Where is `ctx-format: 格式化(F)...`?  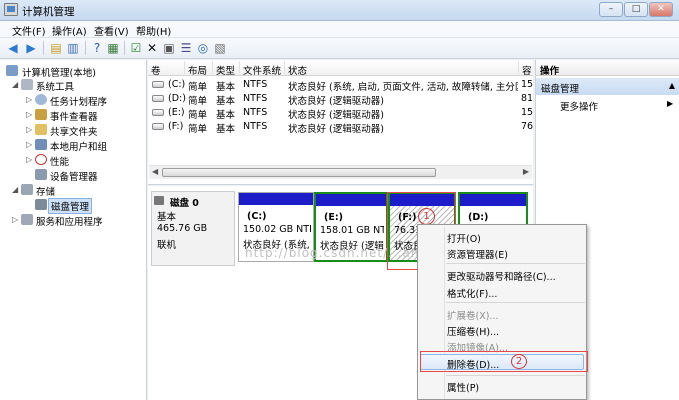 ctx-format: 格式化(F)... is located at coordinates (472, 293).